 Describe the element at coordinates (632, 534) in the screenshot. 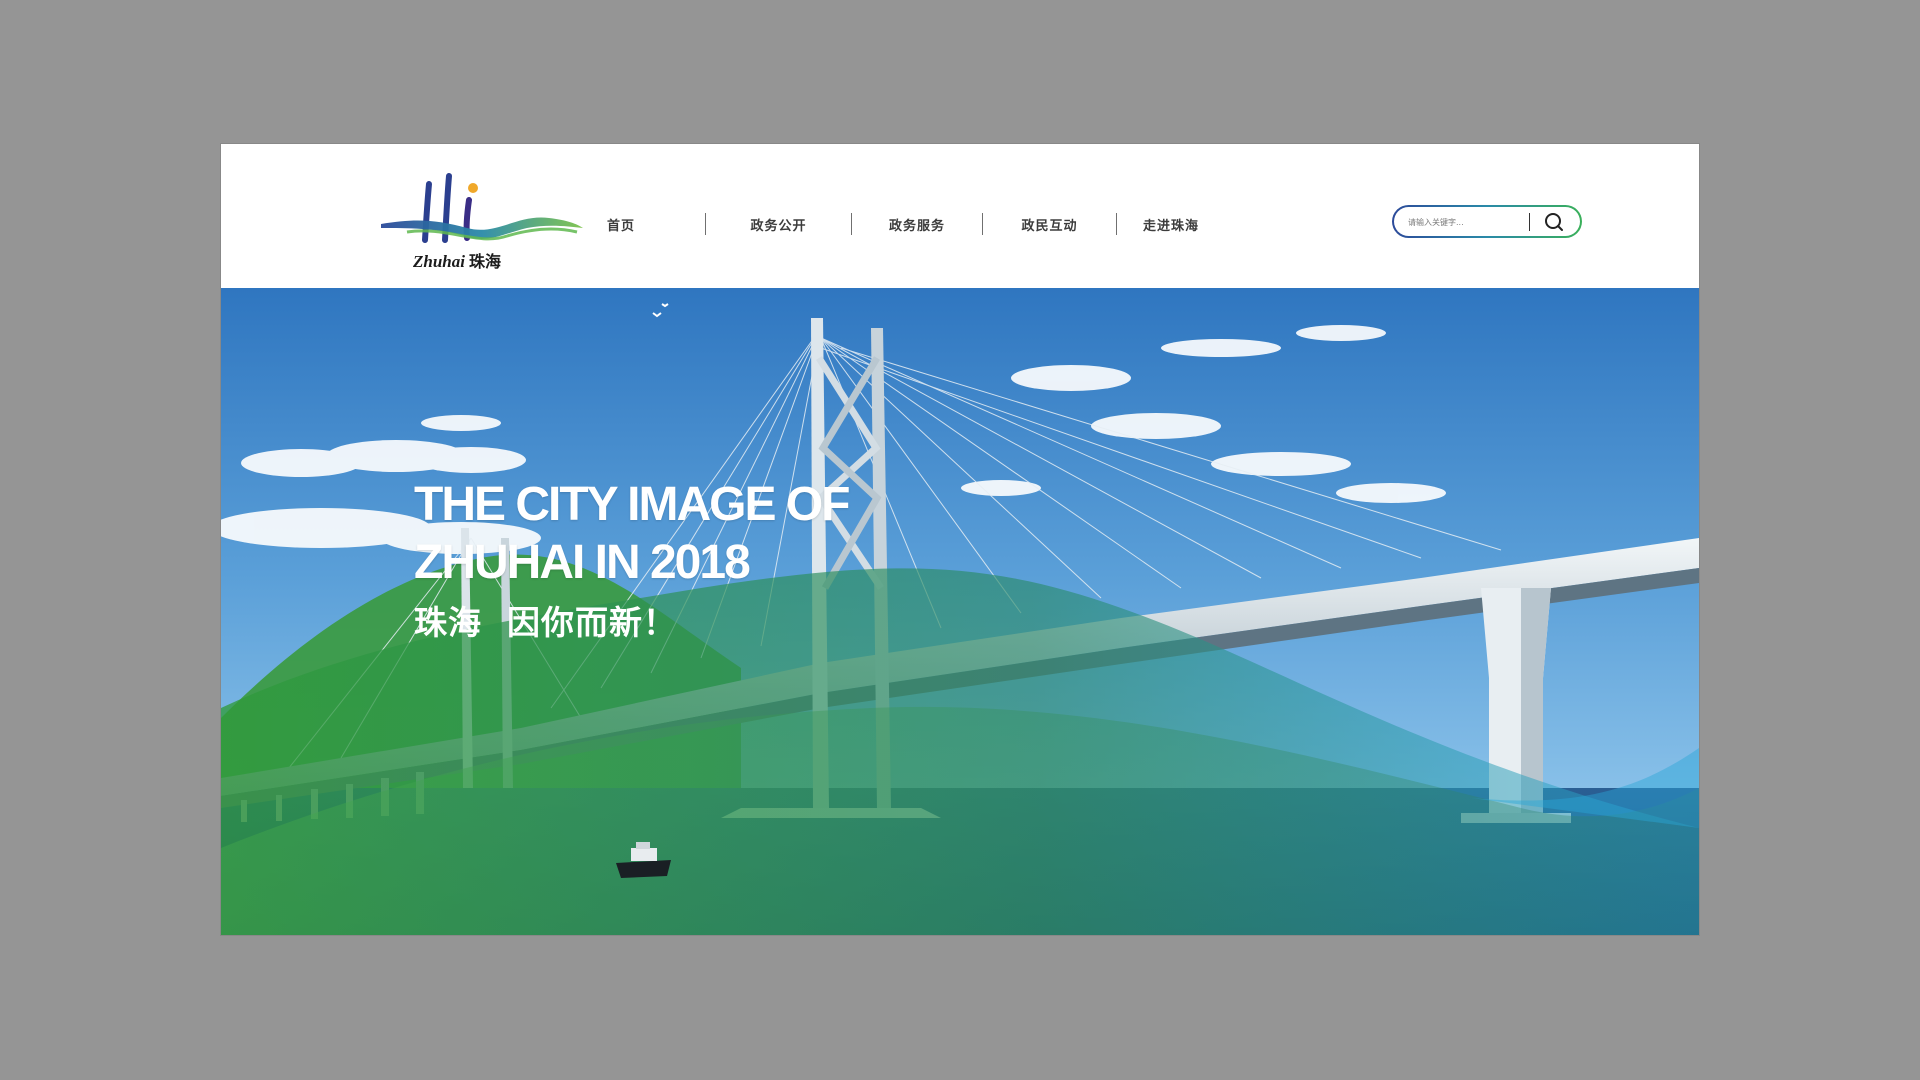

I see `hero-headline: THE CITY IMAGE OF ZHUHAI IN 2018` at that location.